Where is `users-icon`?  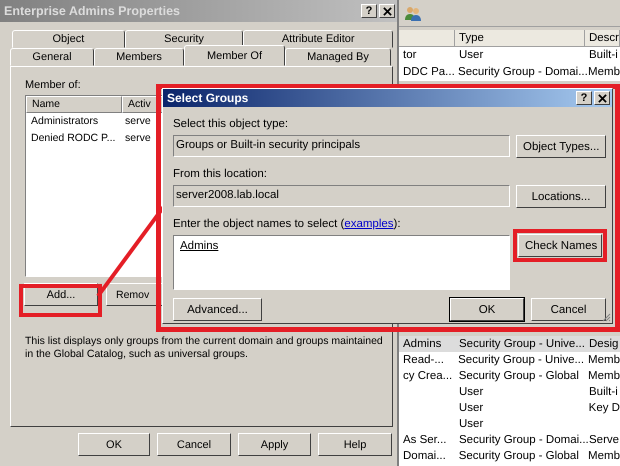 users-icon is located at coordinates (413, 13).